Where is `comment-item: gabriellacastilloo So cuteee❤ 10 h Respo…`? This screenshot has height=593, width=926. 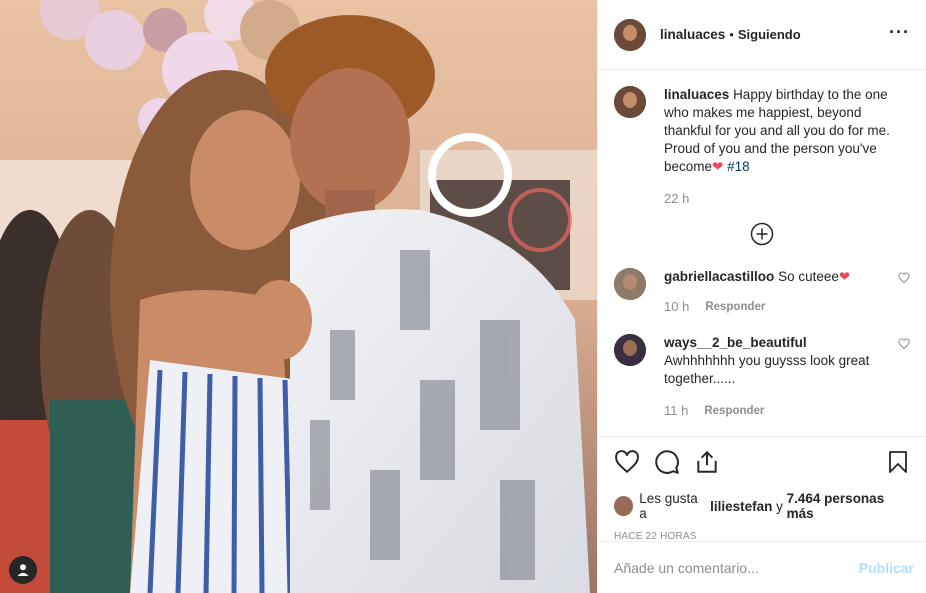
comment-item: gabriellacastilloo So cuteee❤ 10 h Respo… is located at coordinates (762, 292).